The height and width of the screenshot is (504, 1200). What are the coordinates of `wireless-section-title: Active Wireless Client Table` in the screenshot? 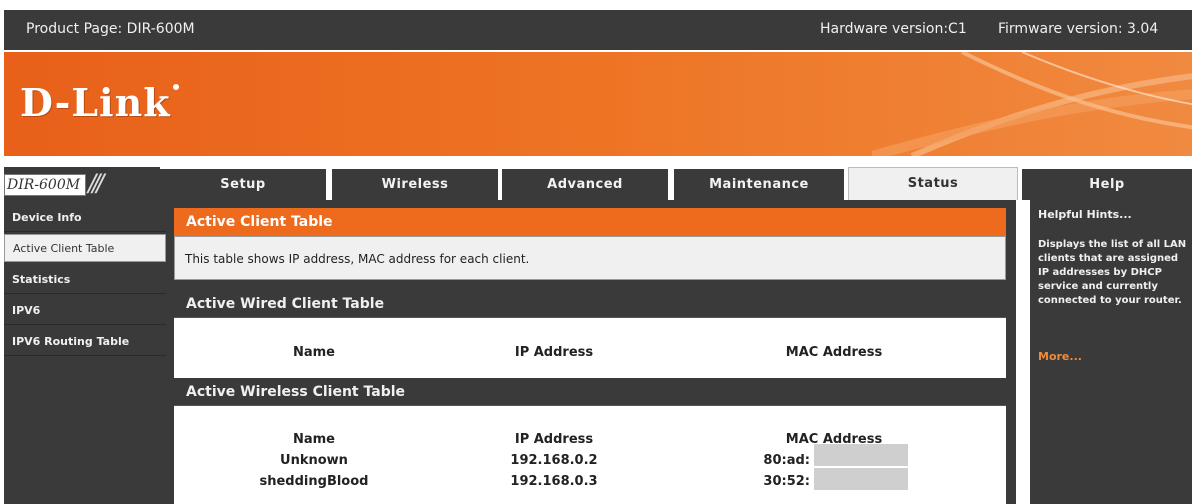 It's located at (590, 392).